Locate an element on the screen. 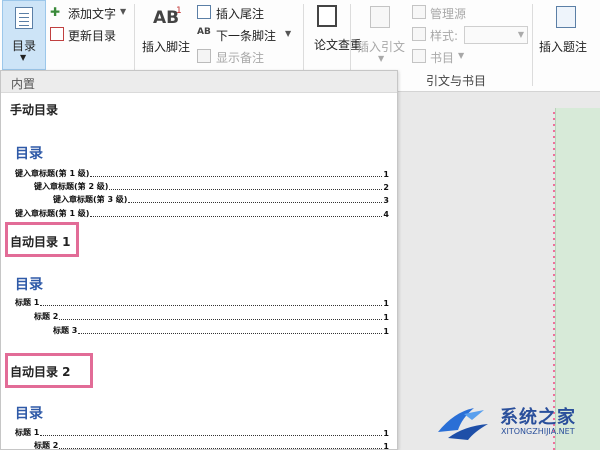 The height and width of the screenshot is (450, 600). toc-row-page: 4 is located at coordinates (386, 214).